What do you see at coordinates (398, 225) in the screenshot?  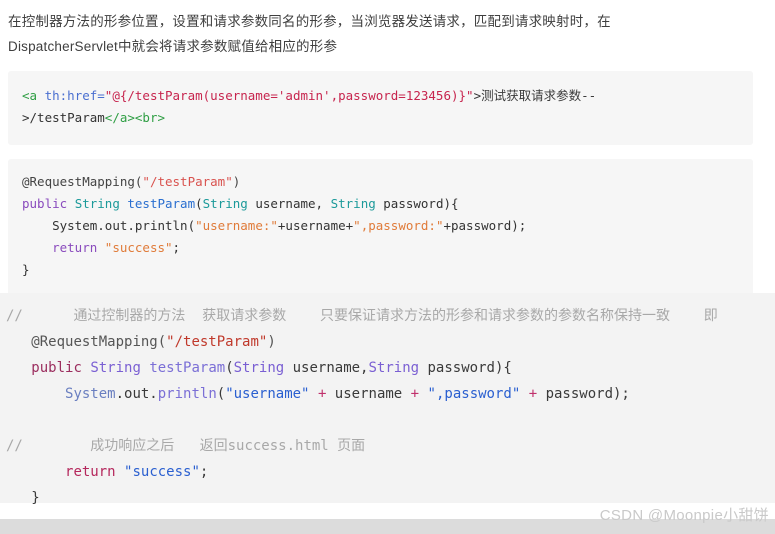 I see `java-string-2: ",password:"` at bounding box center [398, 225].